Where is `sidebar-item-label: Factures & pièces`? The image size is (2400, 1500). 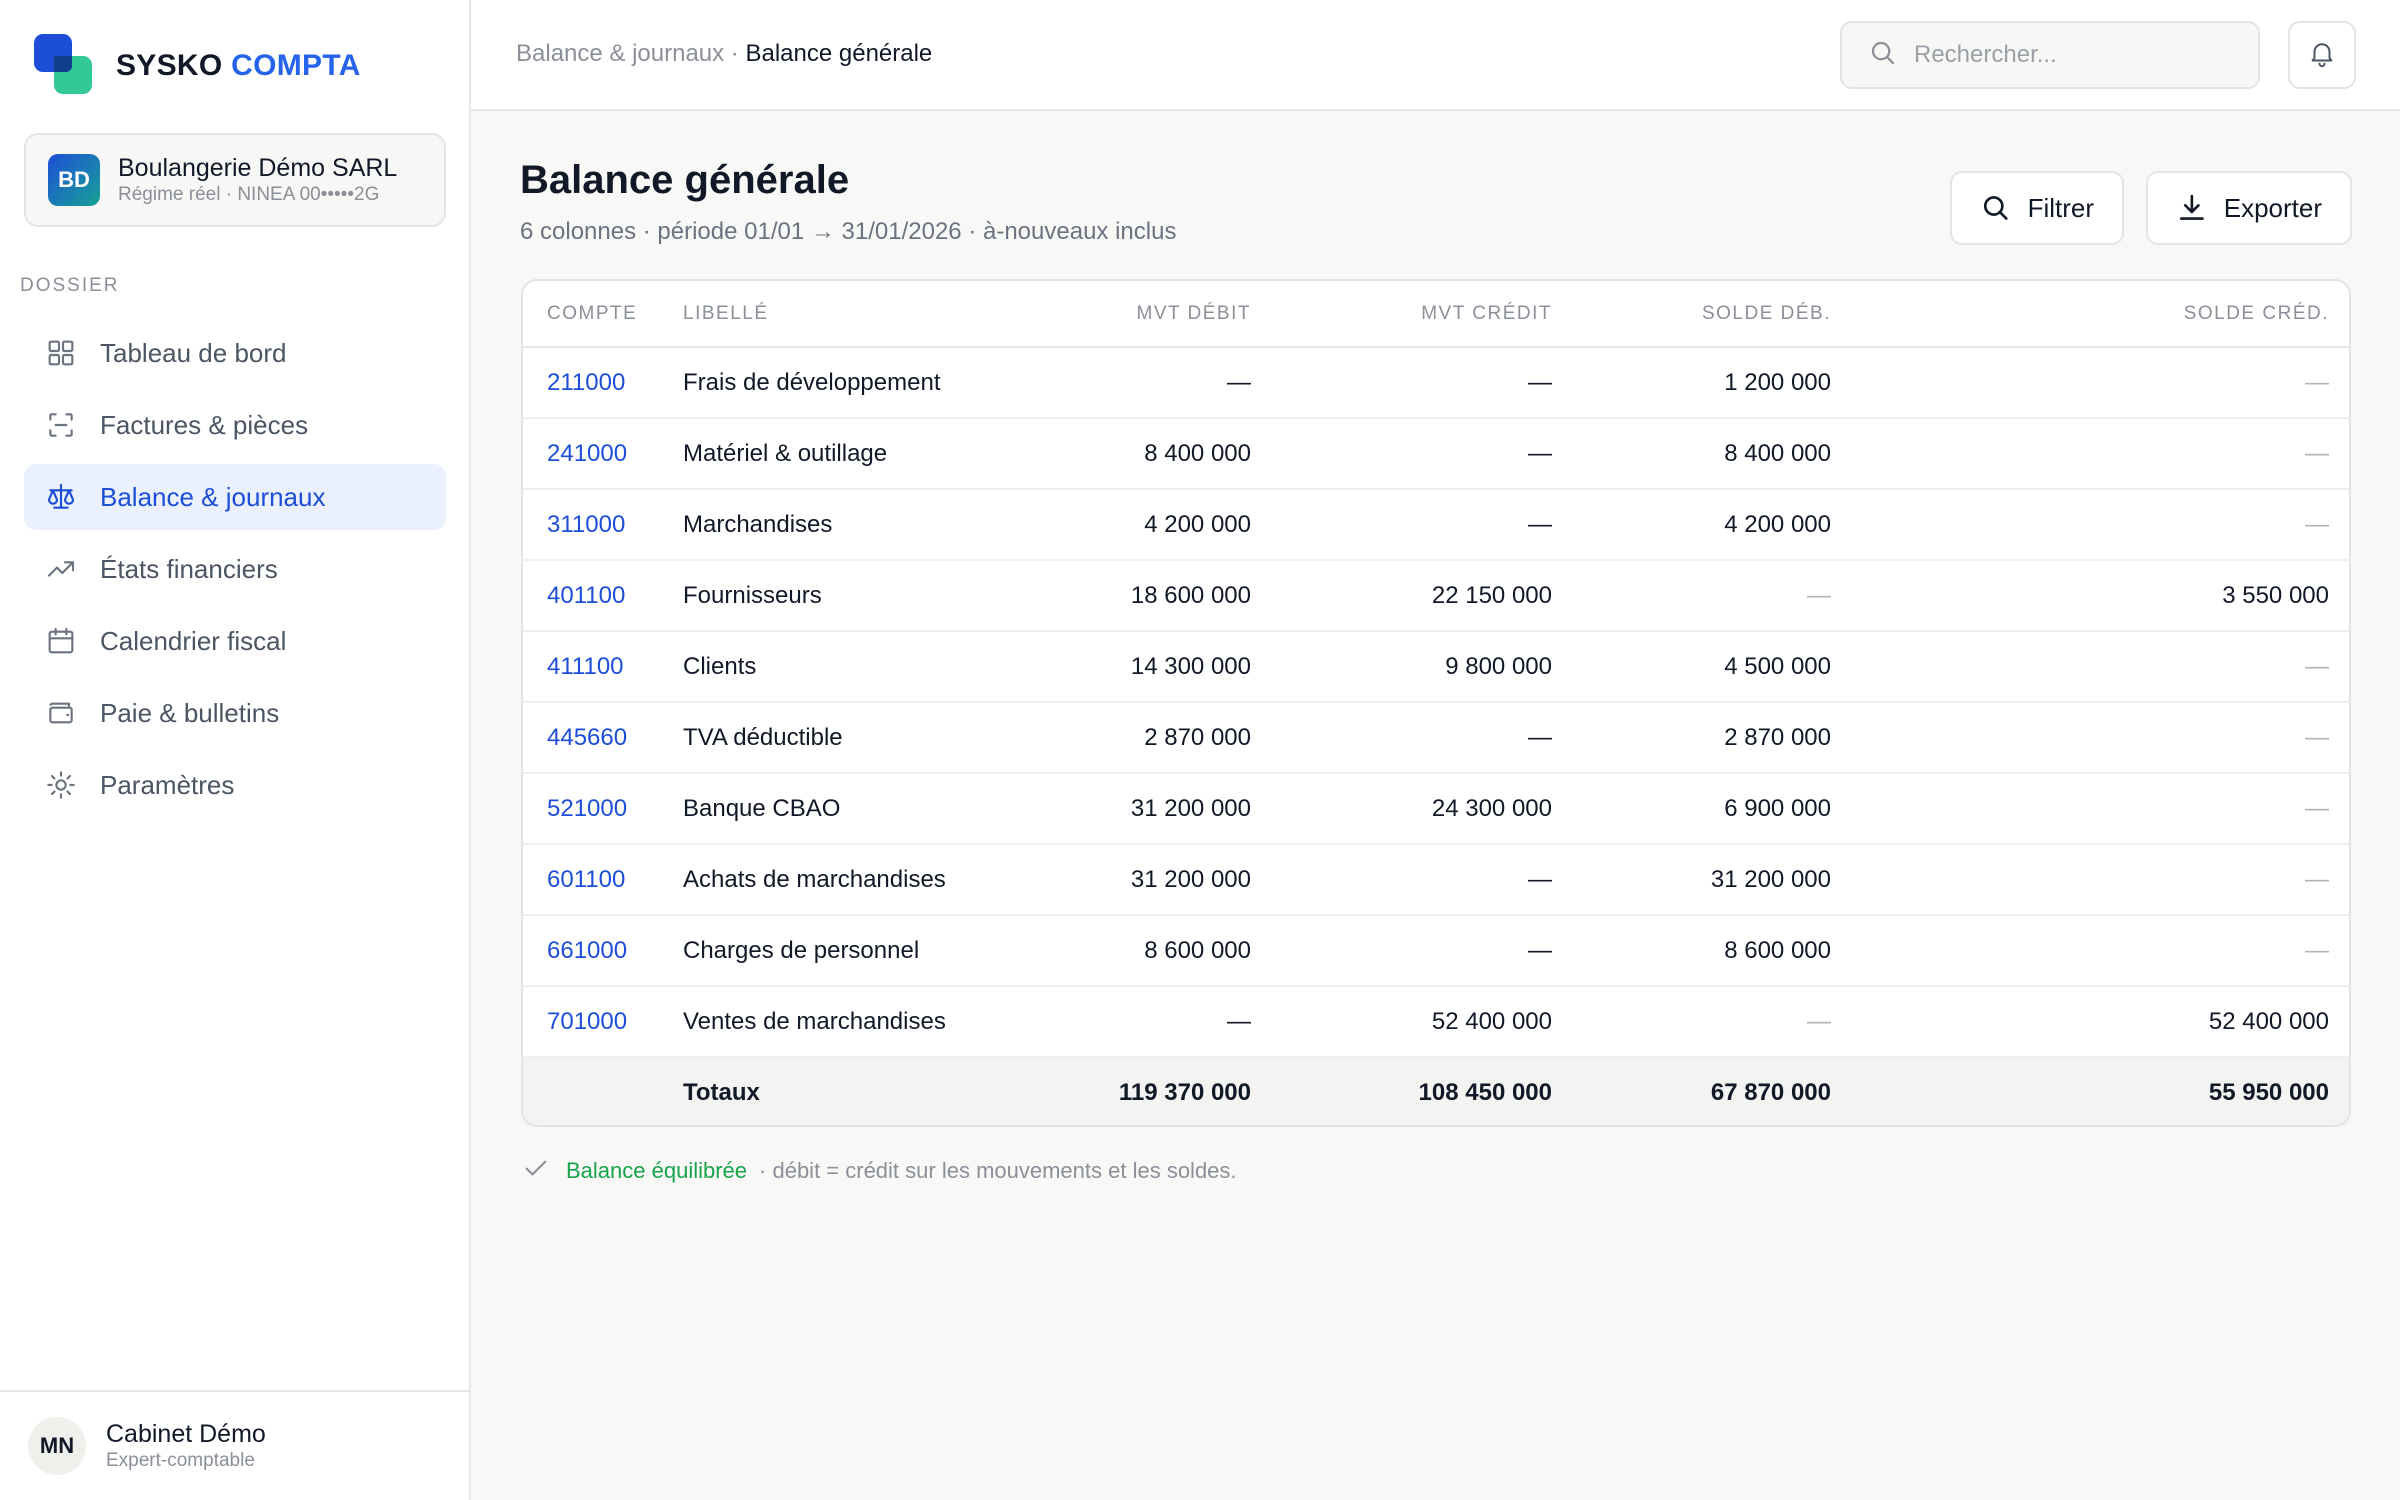 sidebar-item-label: Factures & pièces is located at coordinates (204, 424).